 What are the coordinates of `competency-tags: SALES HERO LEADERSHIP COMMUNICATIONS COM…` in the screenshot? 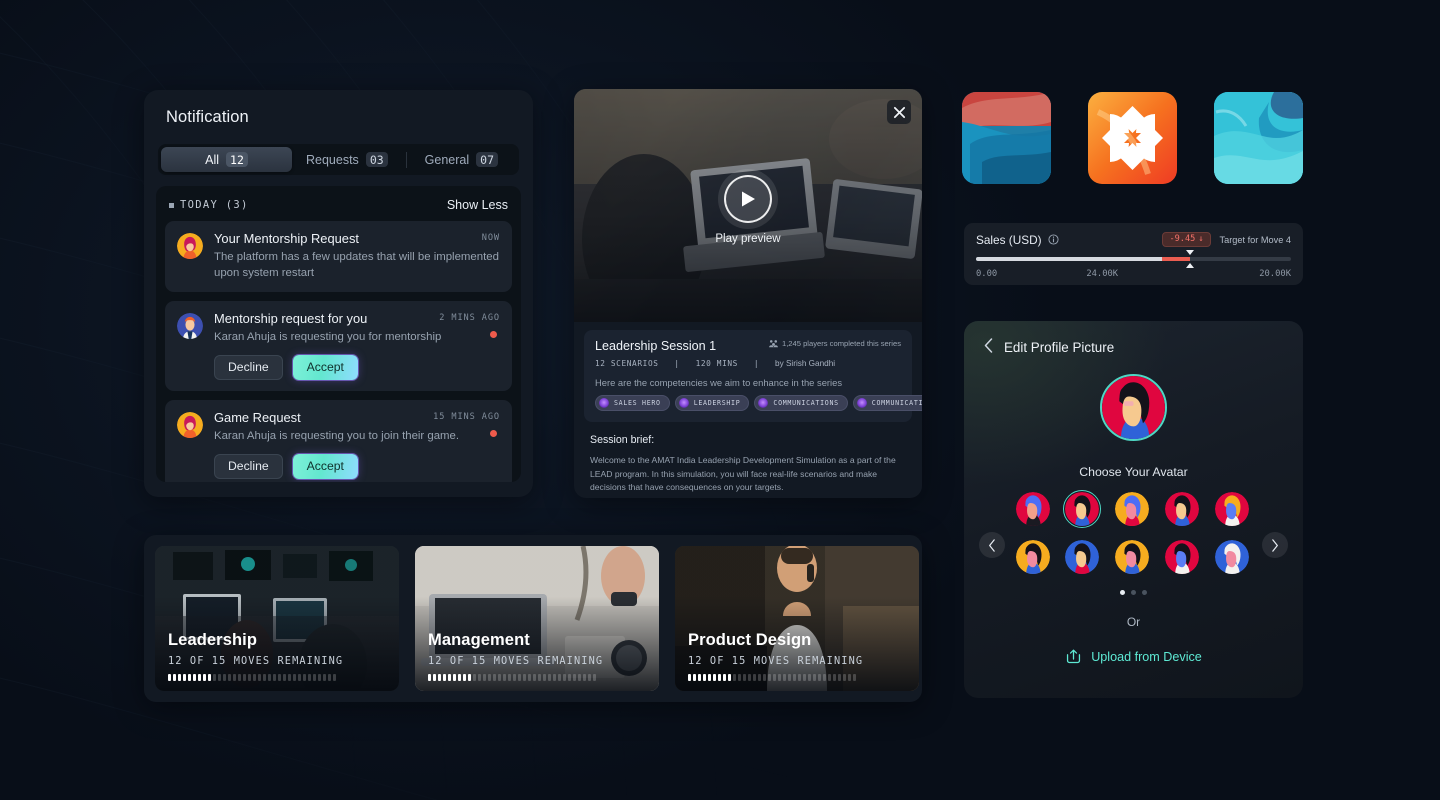 It's located at (758, 403).